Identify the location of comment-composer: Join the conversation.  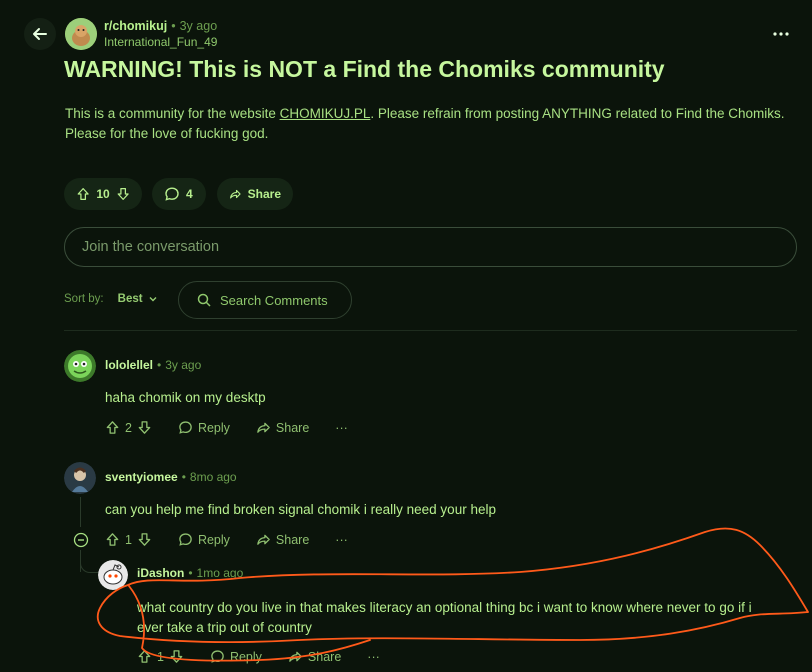
(430, 247).